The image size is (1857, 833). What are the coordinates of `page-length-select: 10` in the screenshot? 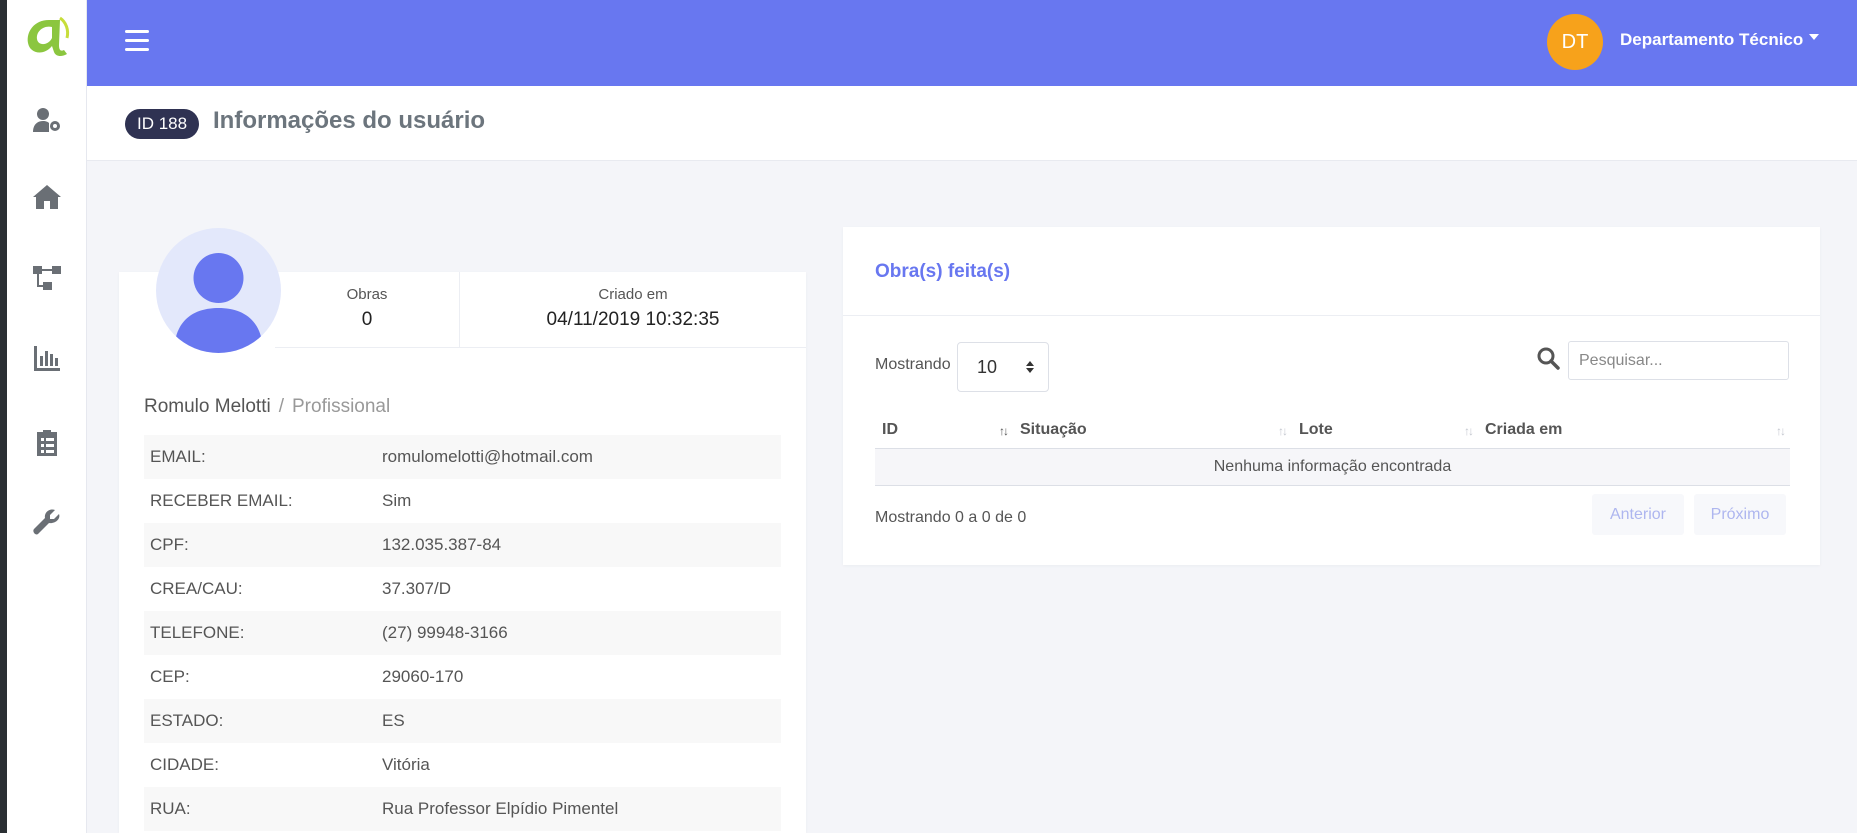 It's located at (1003, 367).